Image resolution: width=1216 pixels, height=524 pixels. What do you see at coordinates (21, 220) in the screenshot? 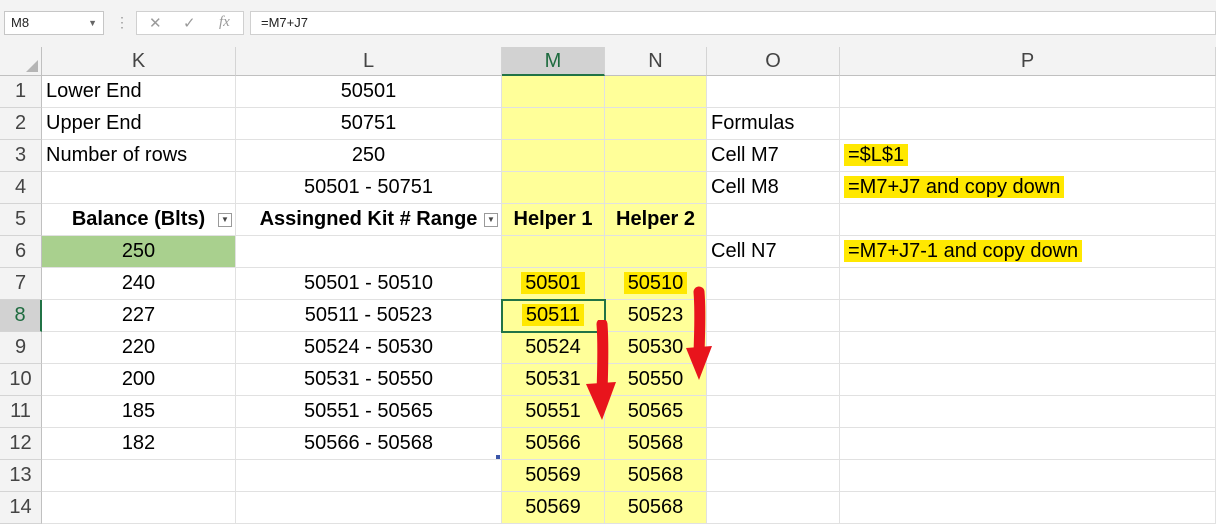
I see `row-header-5: 5` at bounding box center [21, 220].